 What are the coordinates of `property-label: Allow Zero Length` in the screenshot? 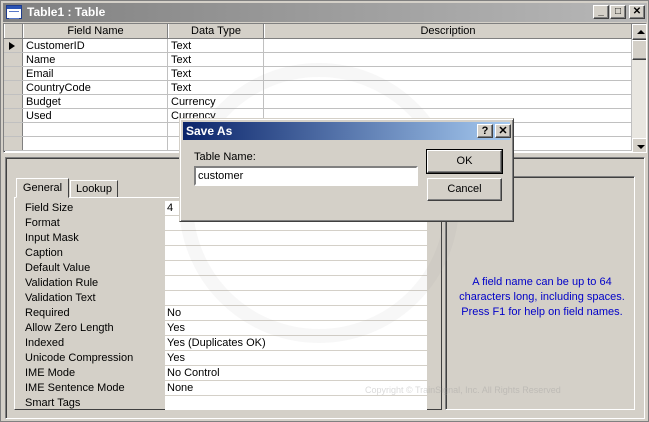 It's located at (69, 328).